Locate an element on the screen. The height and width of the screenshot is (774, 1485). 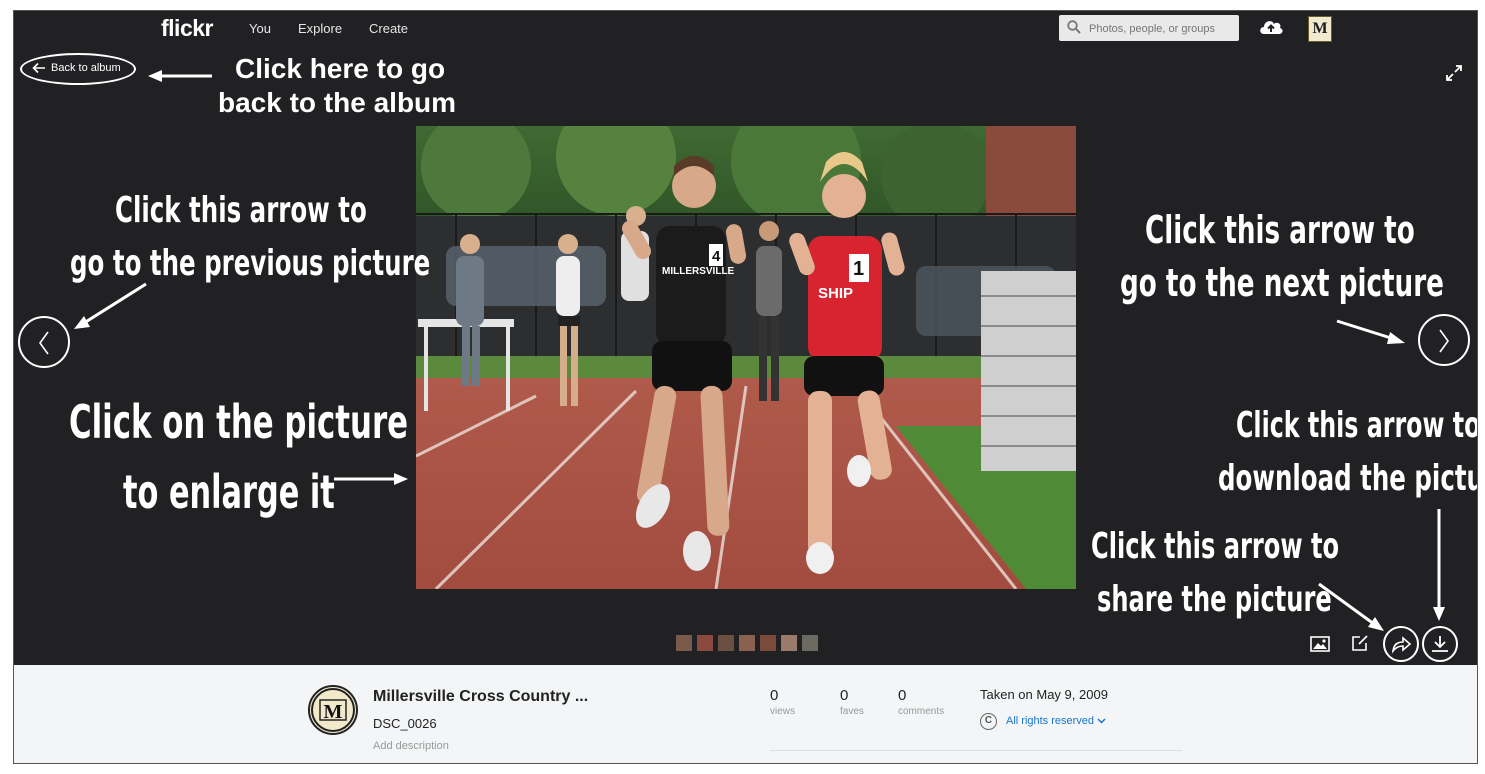
upload-cloud-icon is located at coordinates (1271, 27).